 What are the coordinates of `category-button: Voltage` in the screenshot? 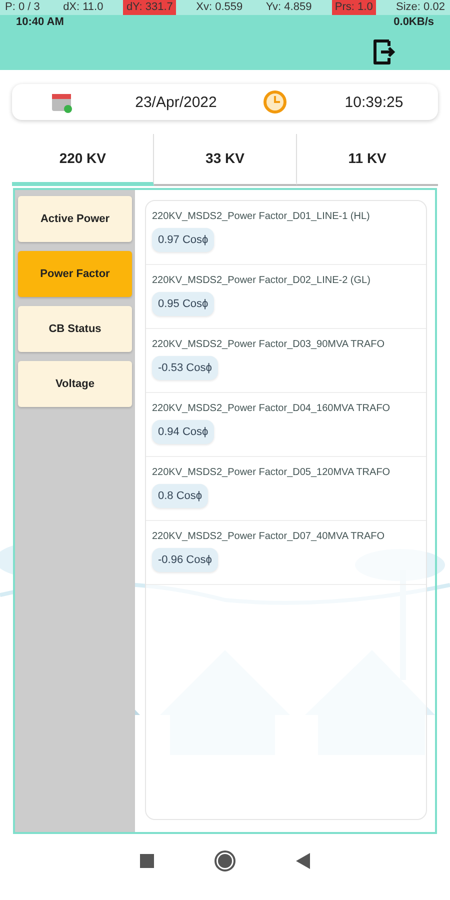 It's located at (75, 384).